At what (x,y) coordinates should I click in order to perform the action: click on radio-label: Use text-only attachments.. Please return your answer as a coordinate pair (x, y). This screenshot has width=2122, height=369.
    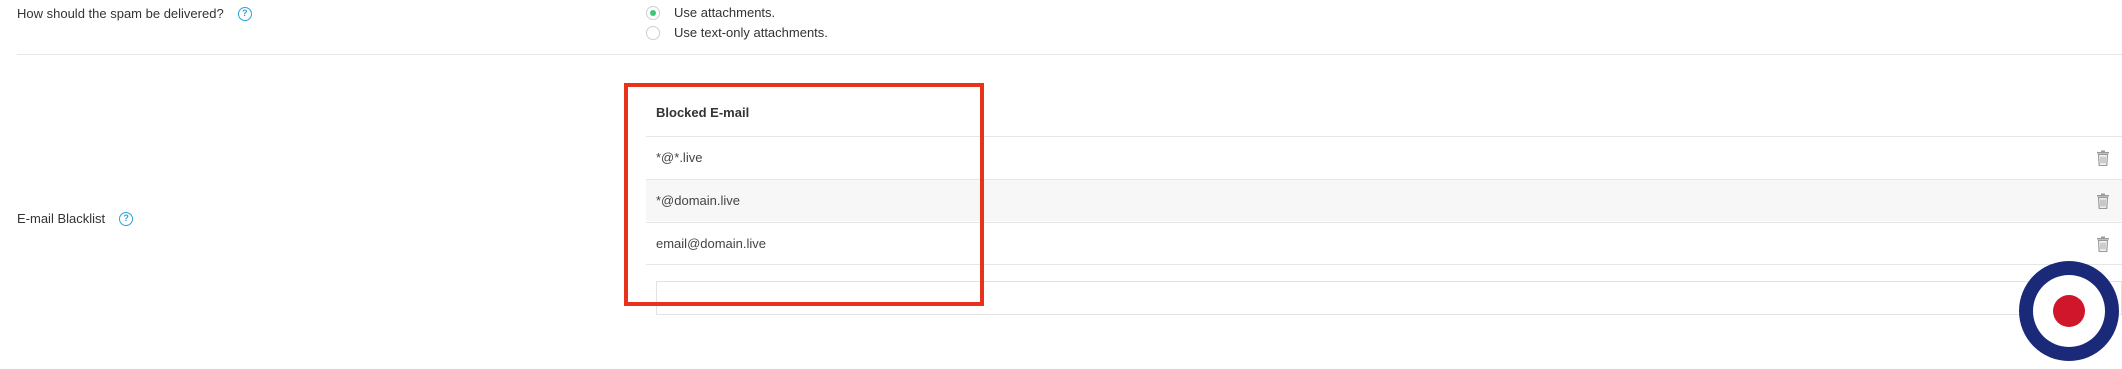
    Looking at the image, I should click on (751, 32).